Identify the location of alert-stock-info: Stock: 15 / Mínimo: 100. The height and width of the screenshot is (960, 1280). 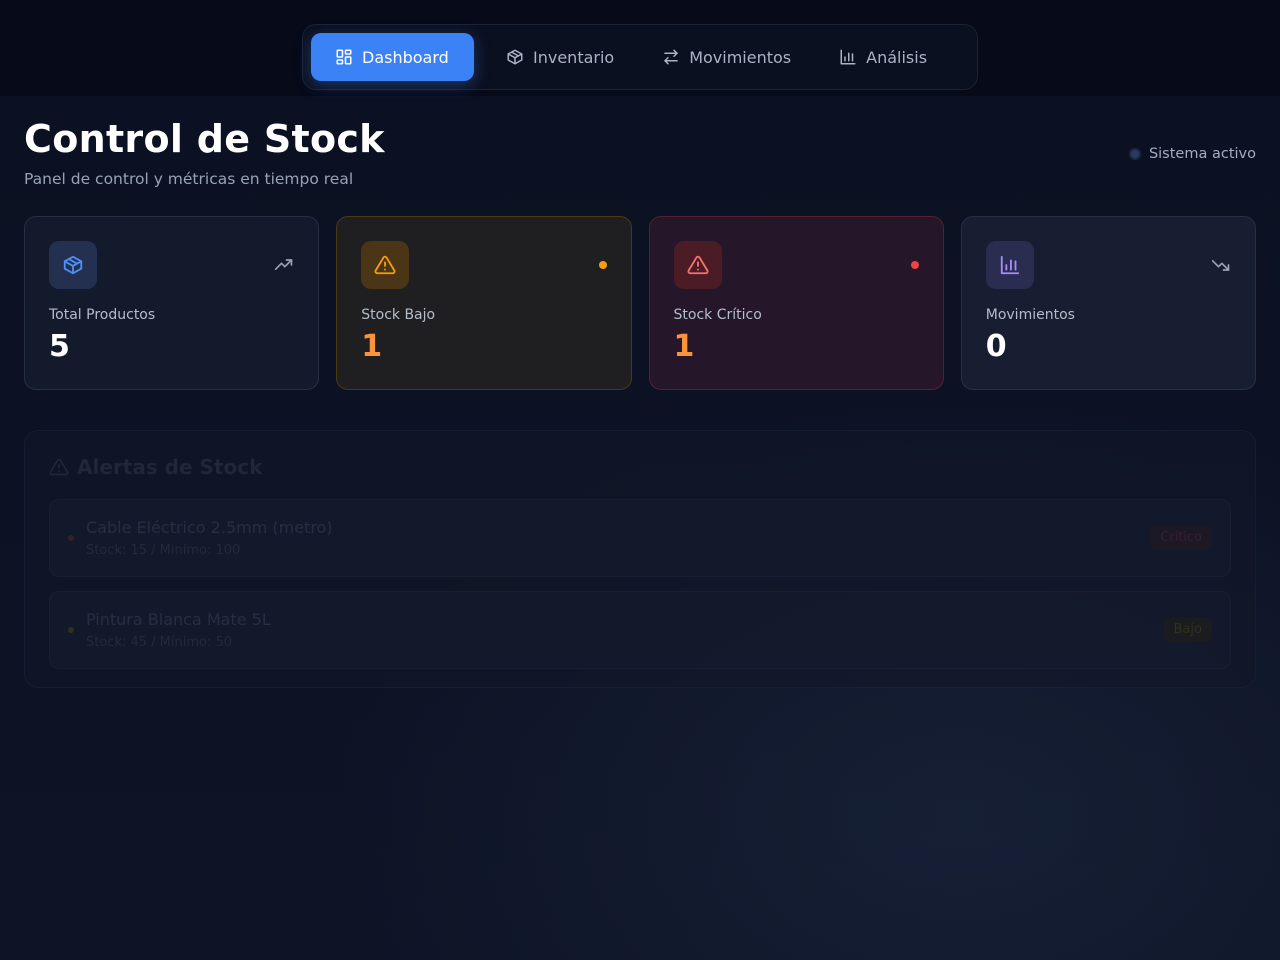
(163, 550).